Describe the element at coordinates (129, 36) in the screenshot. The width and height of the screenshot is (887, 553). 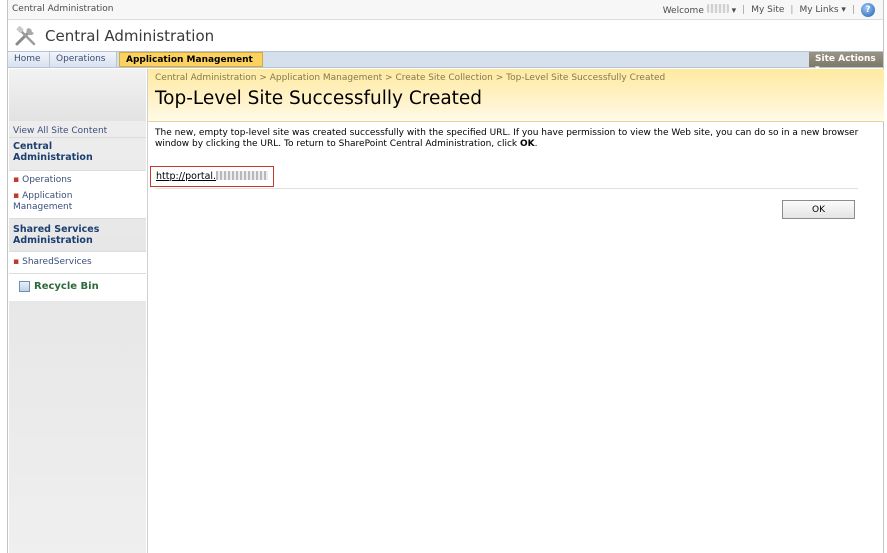
I see `site-title: Central Administration` at that location.